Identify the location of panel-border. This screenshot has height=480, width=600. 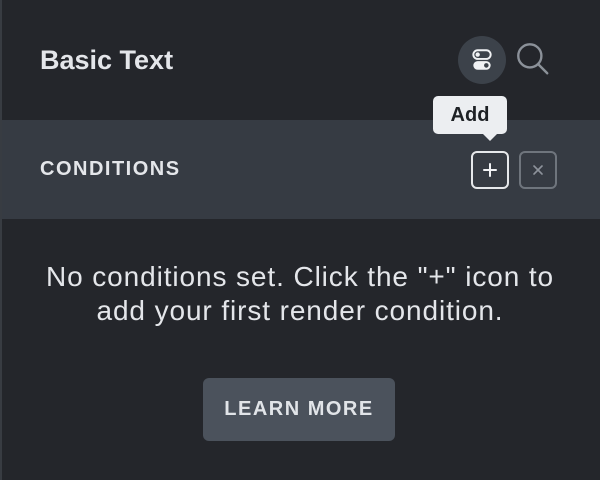
(1, 240).